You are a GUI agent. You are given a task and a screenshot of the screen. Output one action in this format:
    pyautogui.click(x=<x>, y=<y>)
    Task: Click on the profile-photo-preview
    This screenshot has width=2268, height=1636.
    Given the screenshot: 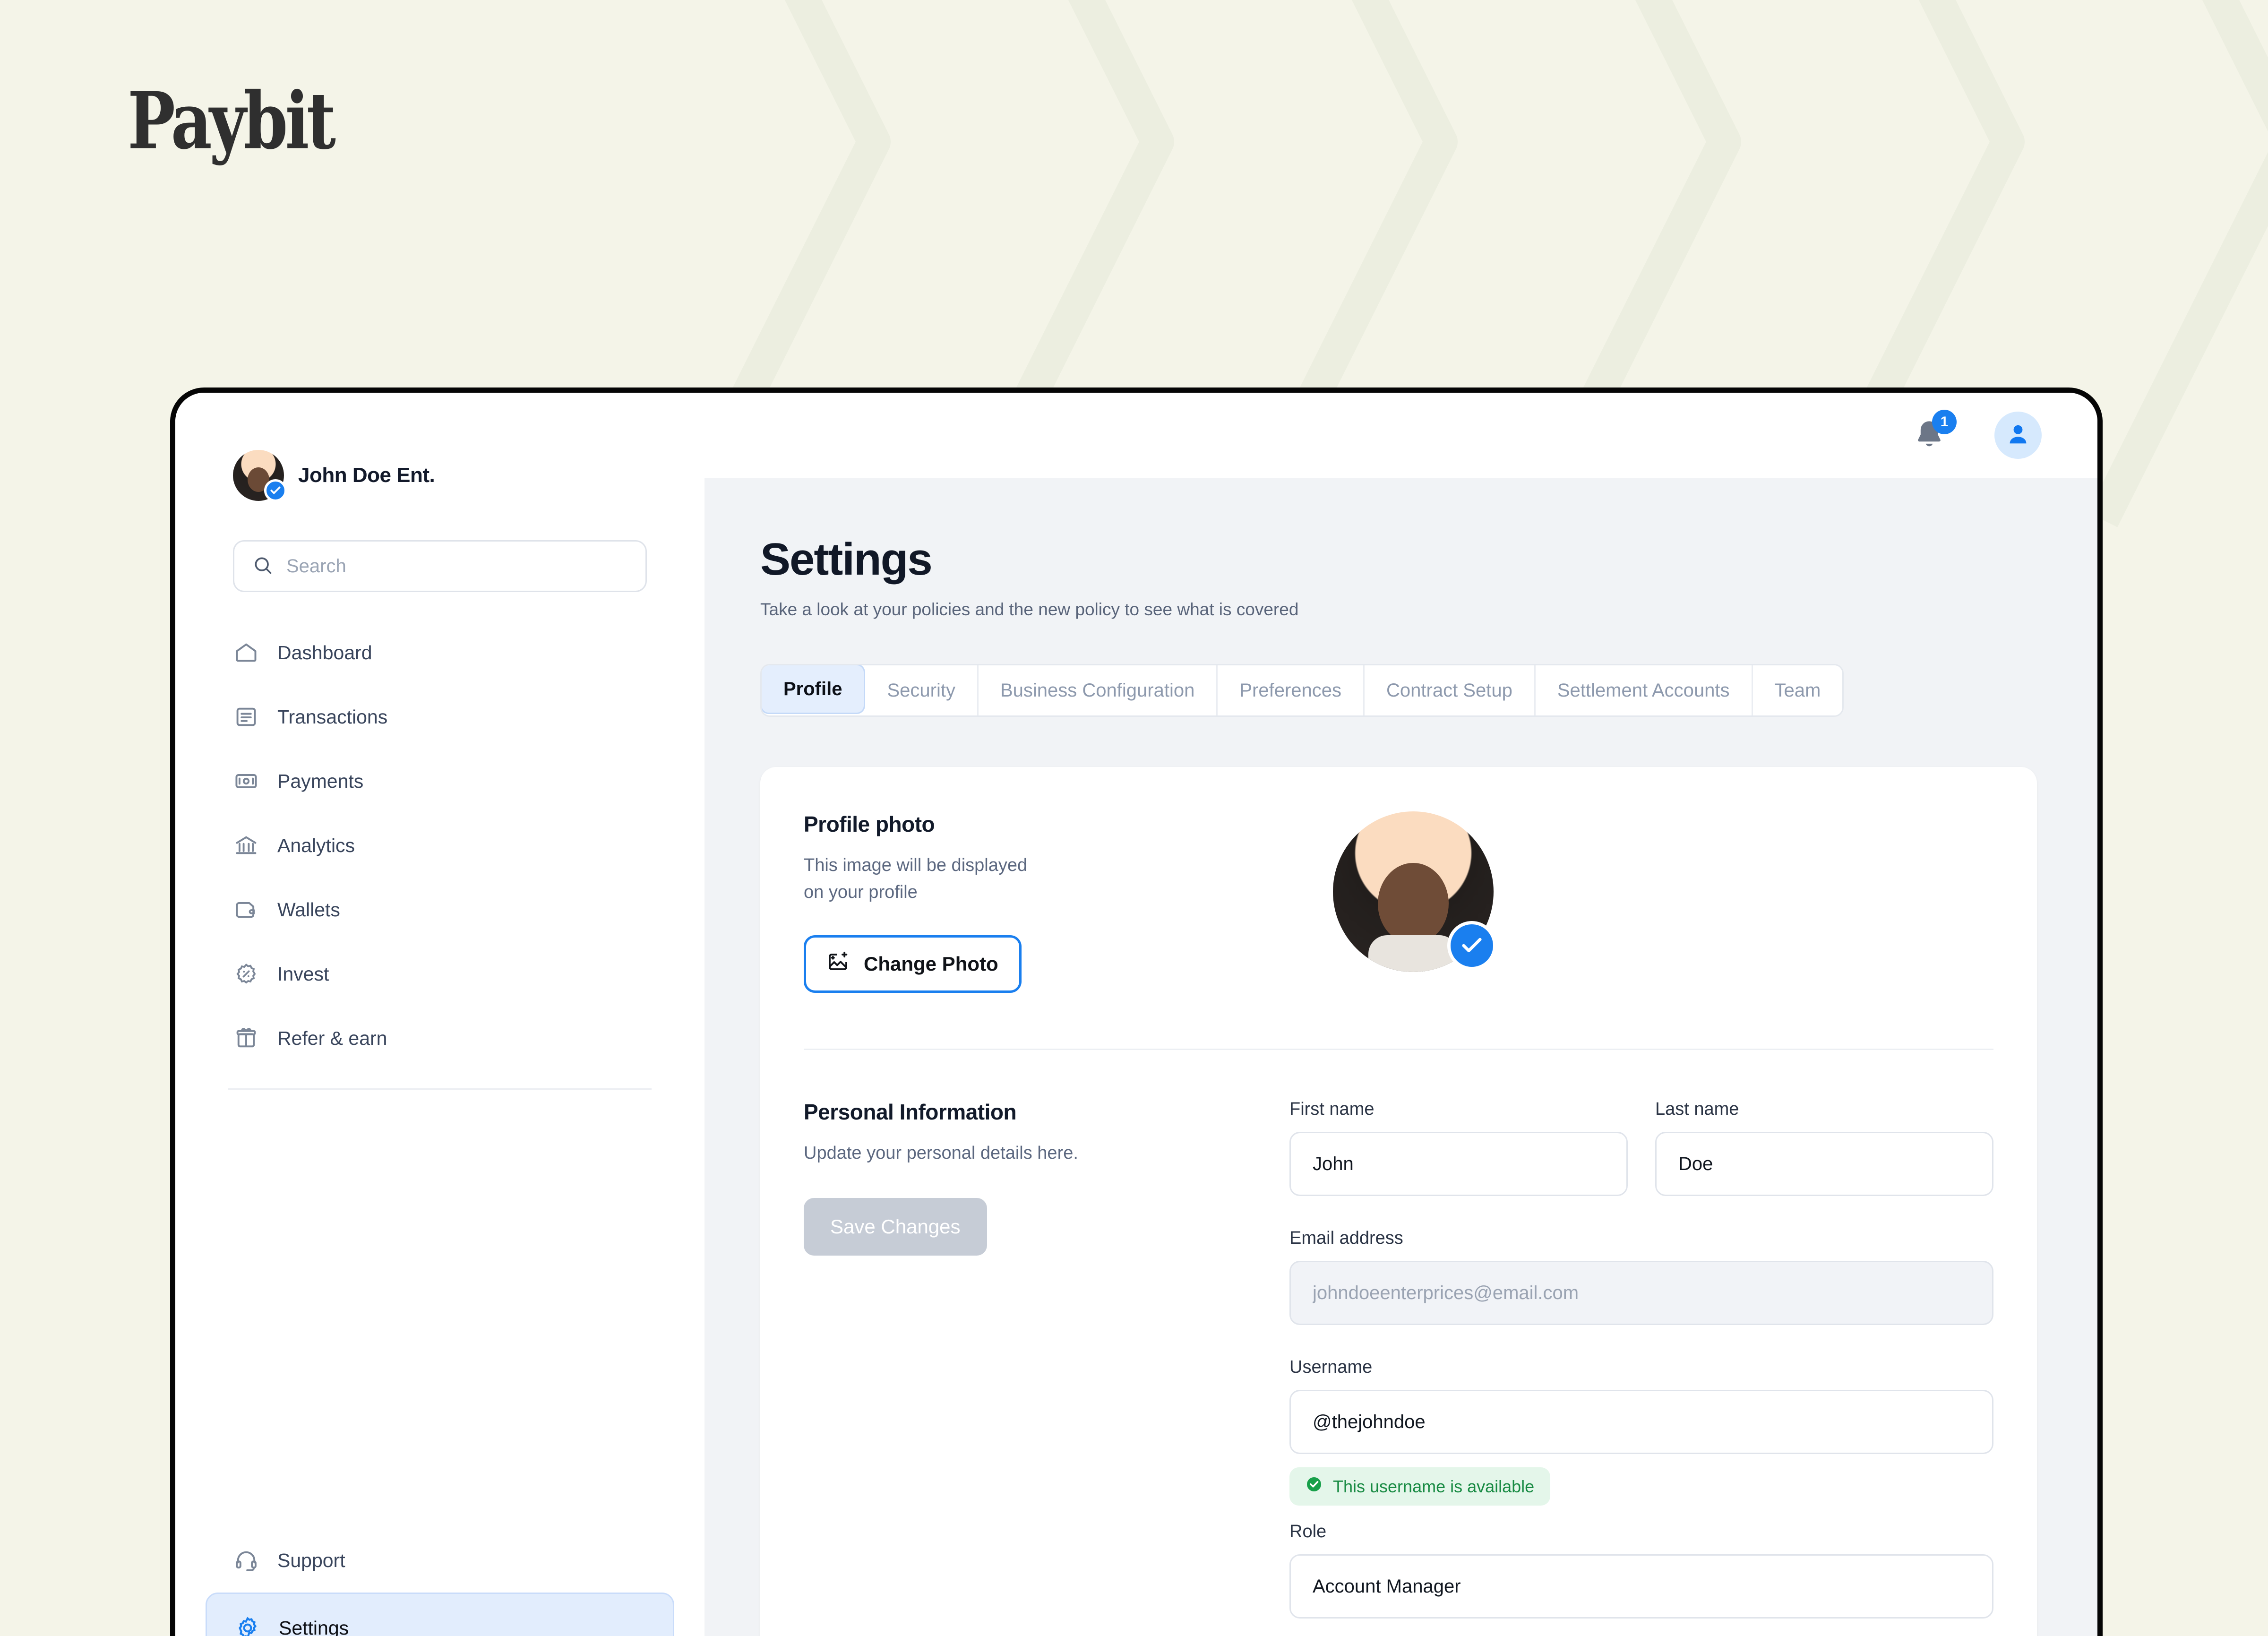 What is the action you would take?
    pyautogui.click(x=1414, y=891)
    